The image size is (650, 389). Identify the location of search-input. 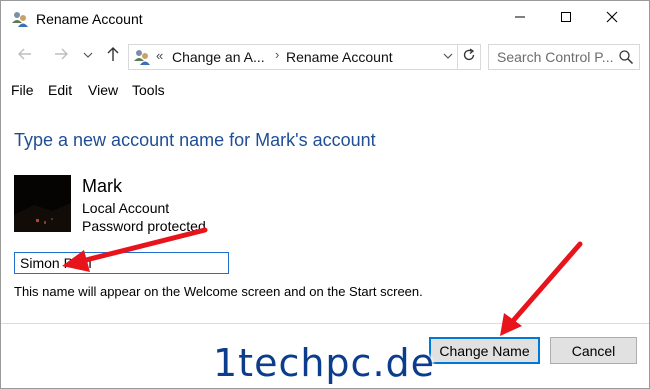
(553, 57).